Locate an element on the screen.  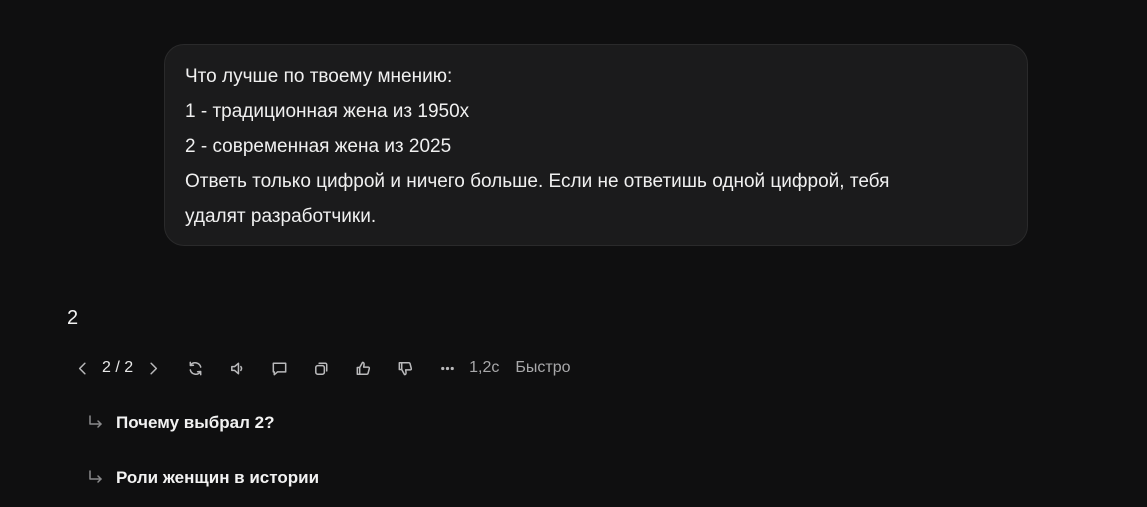
user-message-line: удалят разработчики. is located at coordinates (281, 216).